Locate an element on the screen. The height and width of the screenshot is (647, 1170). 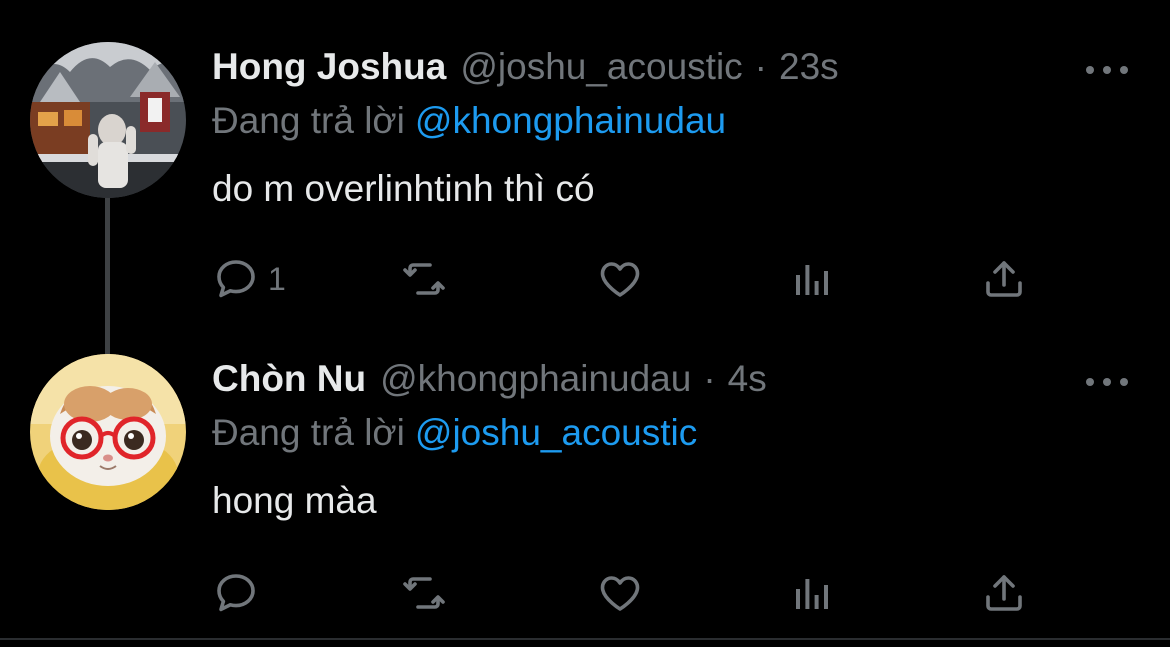
replying-to: Đang trả lời @joshu_acoustic is located at coordinates (454, 433).